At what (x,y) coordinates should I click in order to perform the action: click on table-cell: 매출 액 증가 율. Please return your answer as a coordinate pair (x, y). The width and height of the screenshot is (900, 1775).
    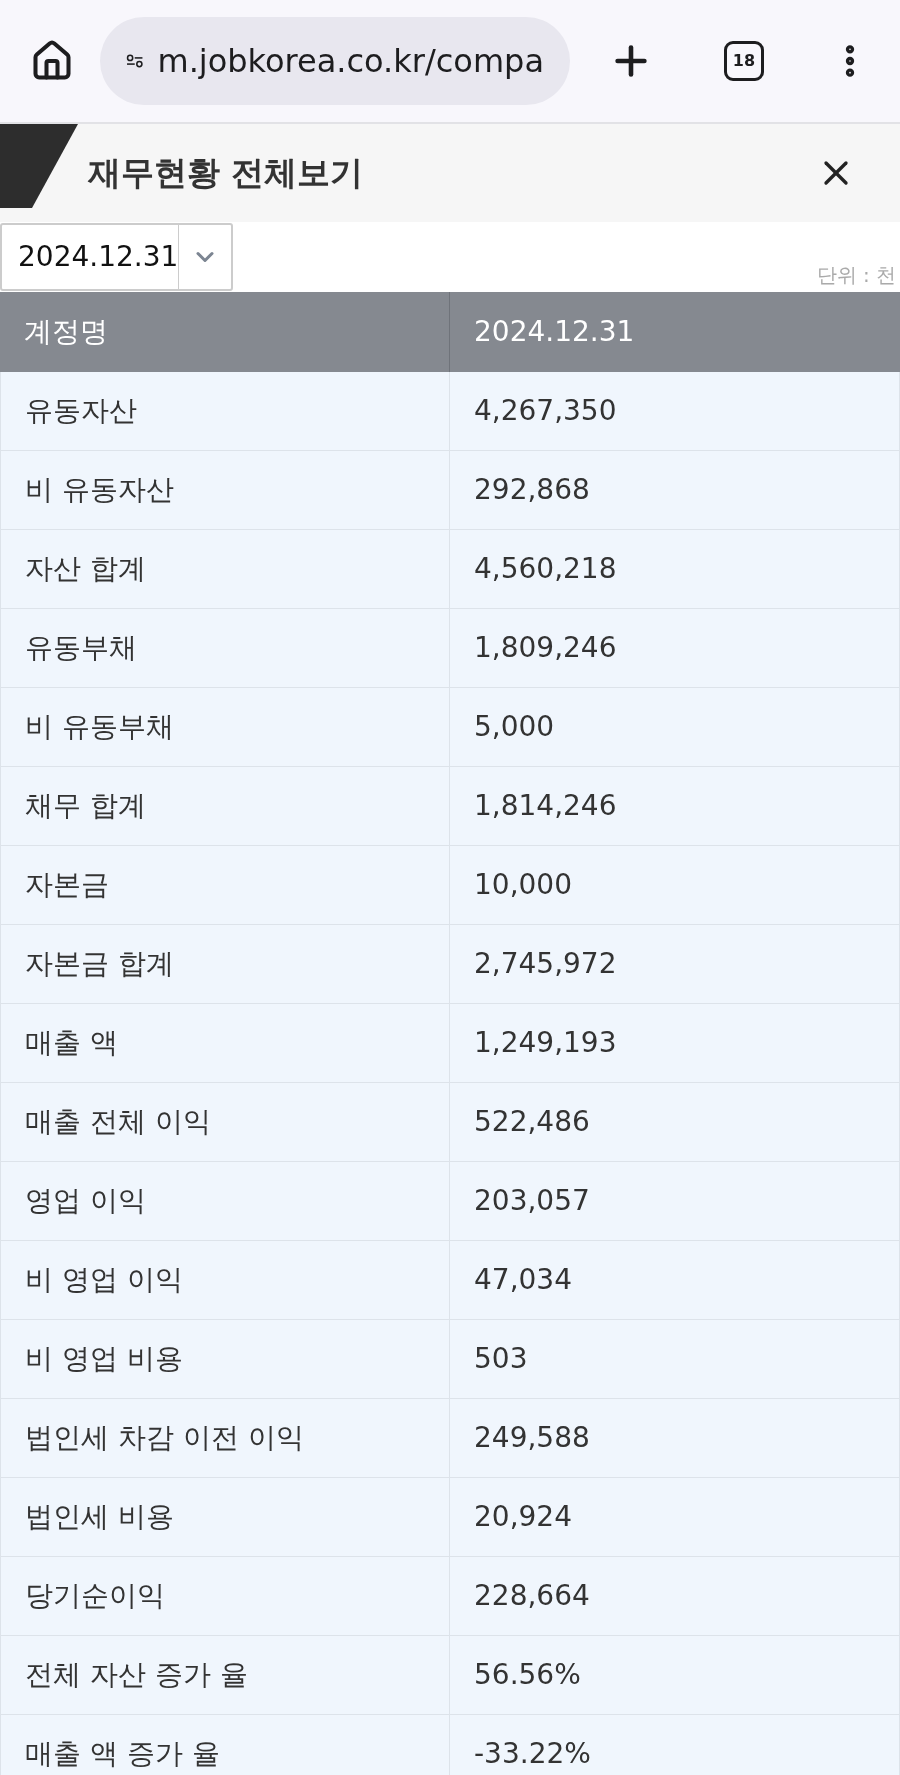
    Looking at the image, I should click on (225, 1745).